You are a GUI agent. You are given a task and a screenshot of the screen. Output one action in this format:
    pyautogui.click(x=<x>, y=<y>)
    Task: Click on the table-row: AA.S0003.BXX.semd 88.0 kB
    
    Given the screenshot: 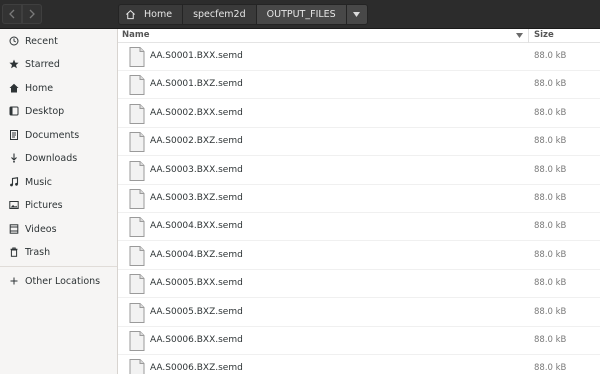 What is the action you would take?
    pyautogui.click(x=359, y=171)
    